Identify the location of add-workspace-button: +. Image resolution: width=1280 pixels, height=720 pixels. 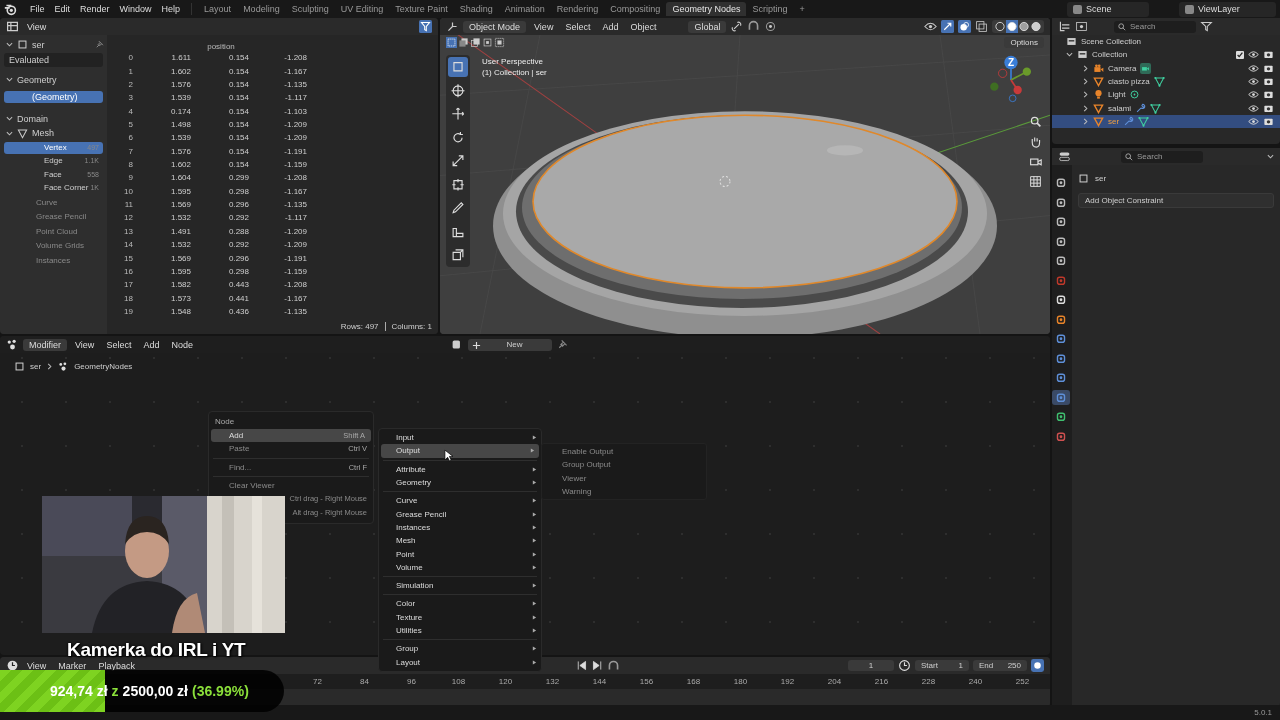
(802, 9).